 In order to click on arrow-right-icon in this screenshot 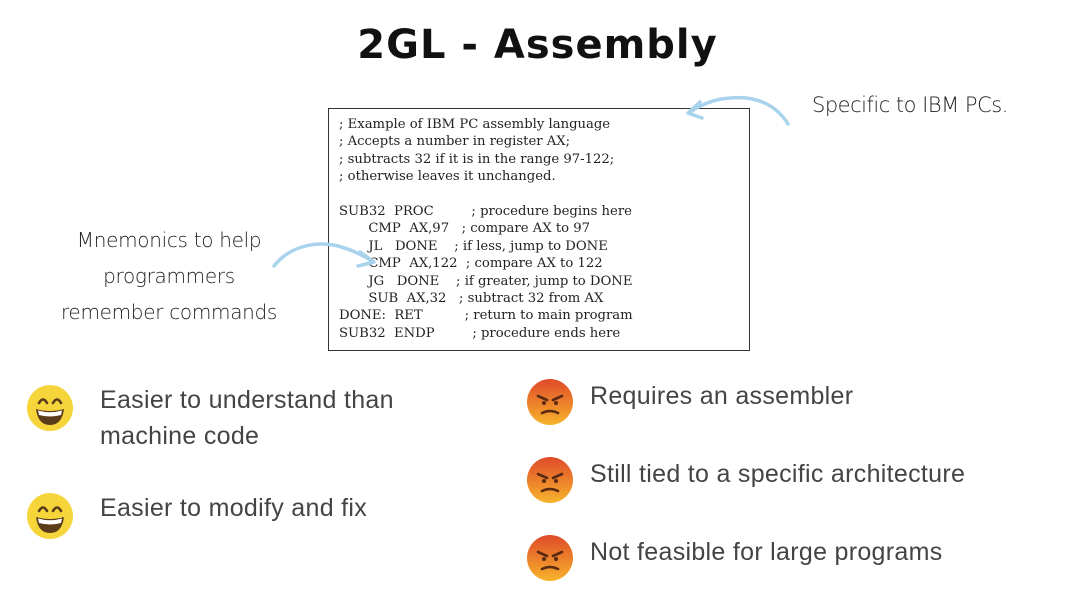, I will do `click(738, 110)`.